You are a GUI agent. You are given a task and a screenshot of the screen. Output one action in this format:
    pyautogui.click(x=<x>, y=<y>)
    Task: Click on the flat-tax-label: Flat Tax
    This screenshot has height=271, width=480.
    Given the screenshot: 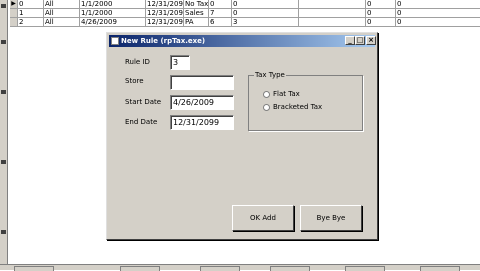 What is the action you would take?
    pyautogui.click(x=286, y=94)
    